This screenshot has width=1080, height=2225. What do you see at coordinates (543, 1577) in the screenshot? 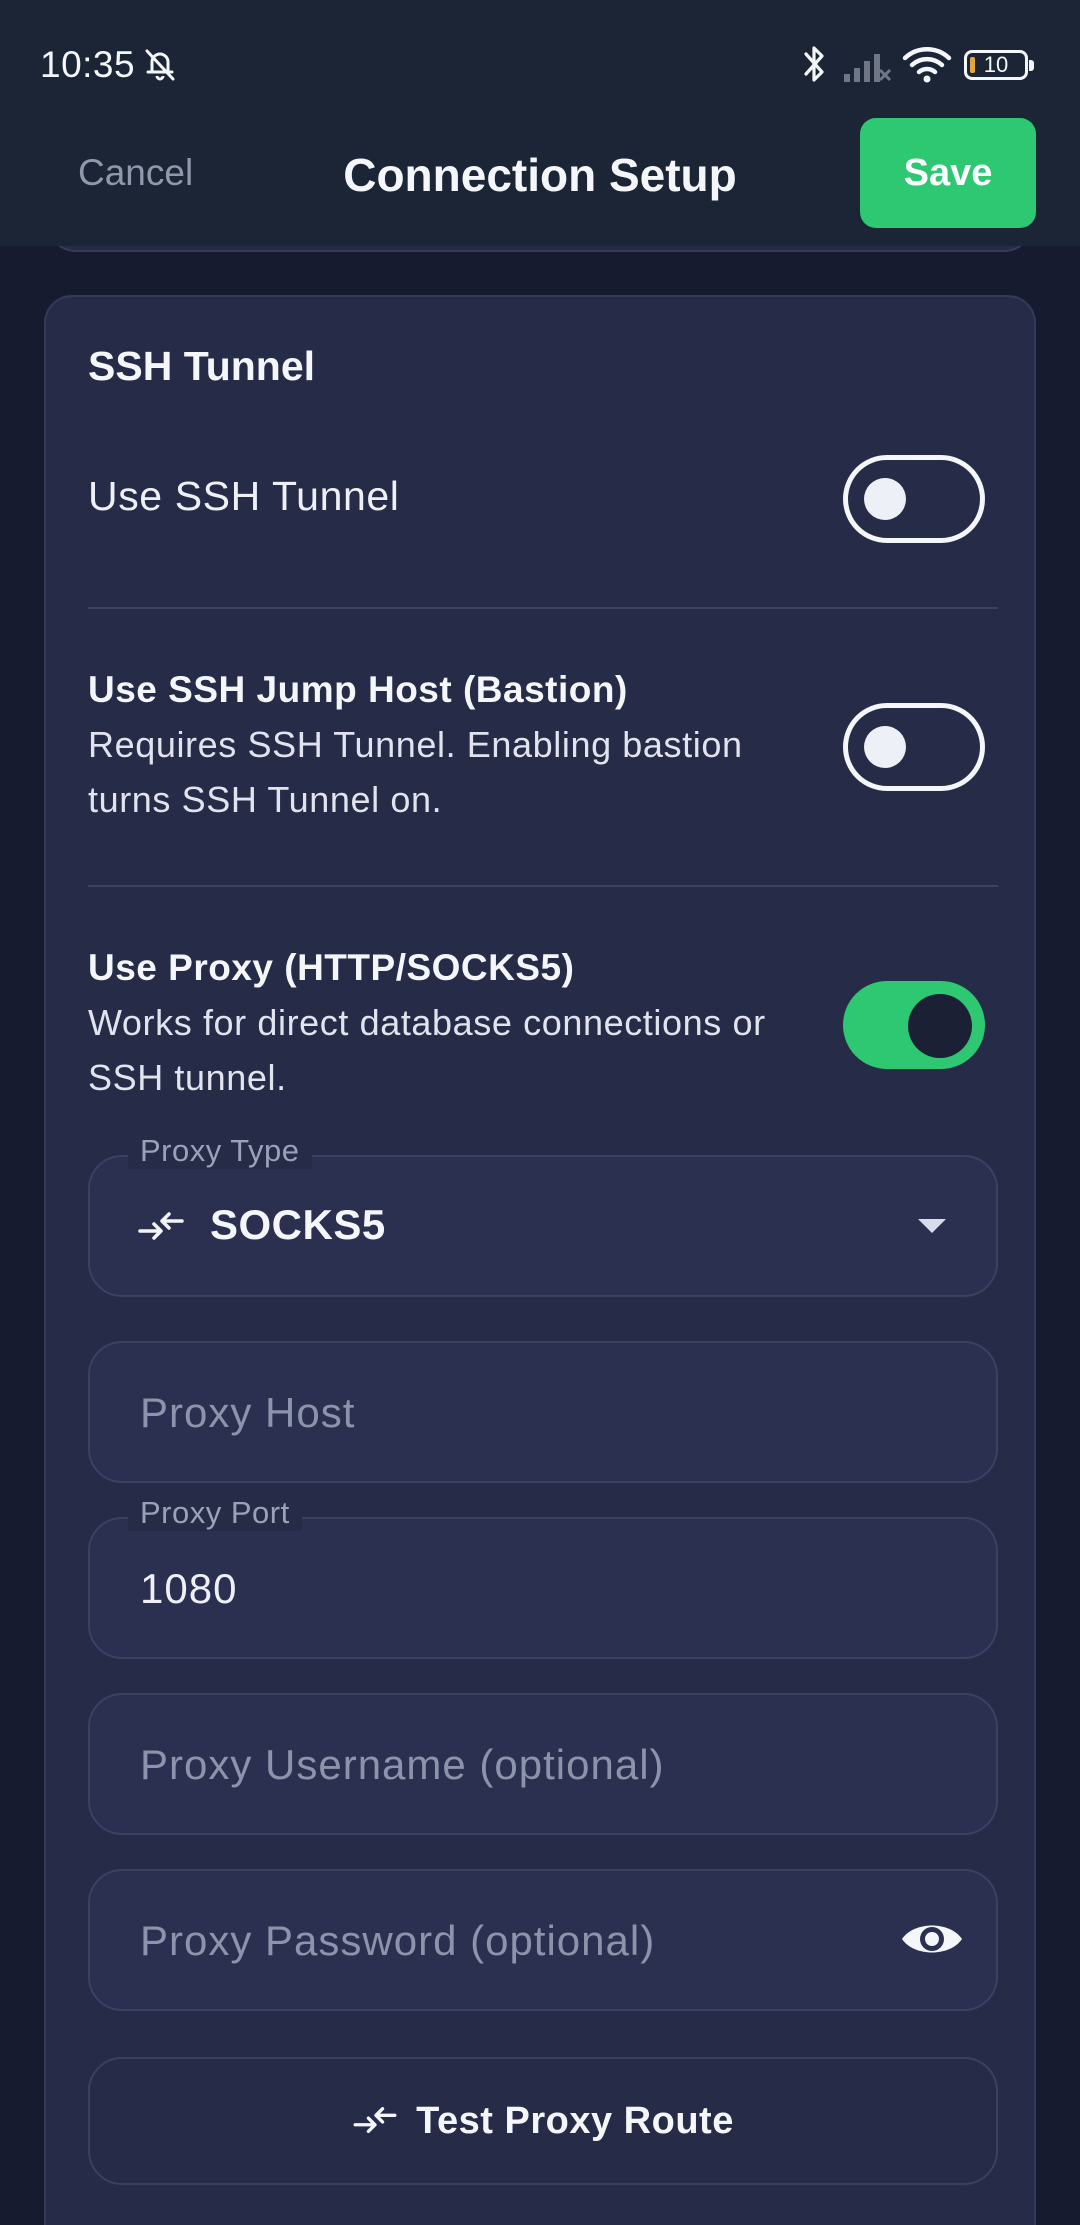
I see `proxy-port-field: Proxy Port 1080` at bounding box center [543, 1577].